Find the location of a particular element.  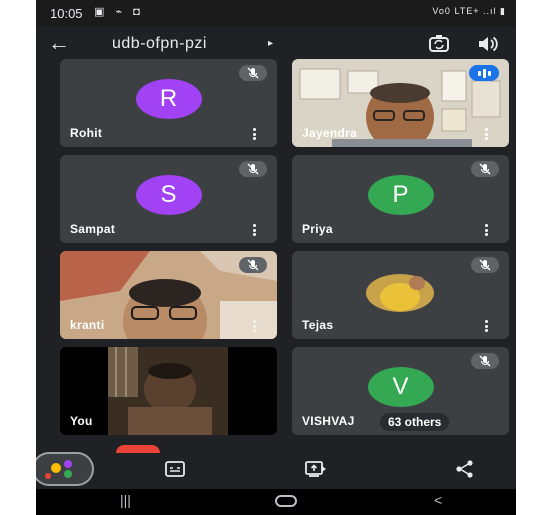

status-time: 10:05 is located at coordinates (66, 13).